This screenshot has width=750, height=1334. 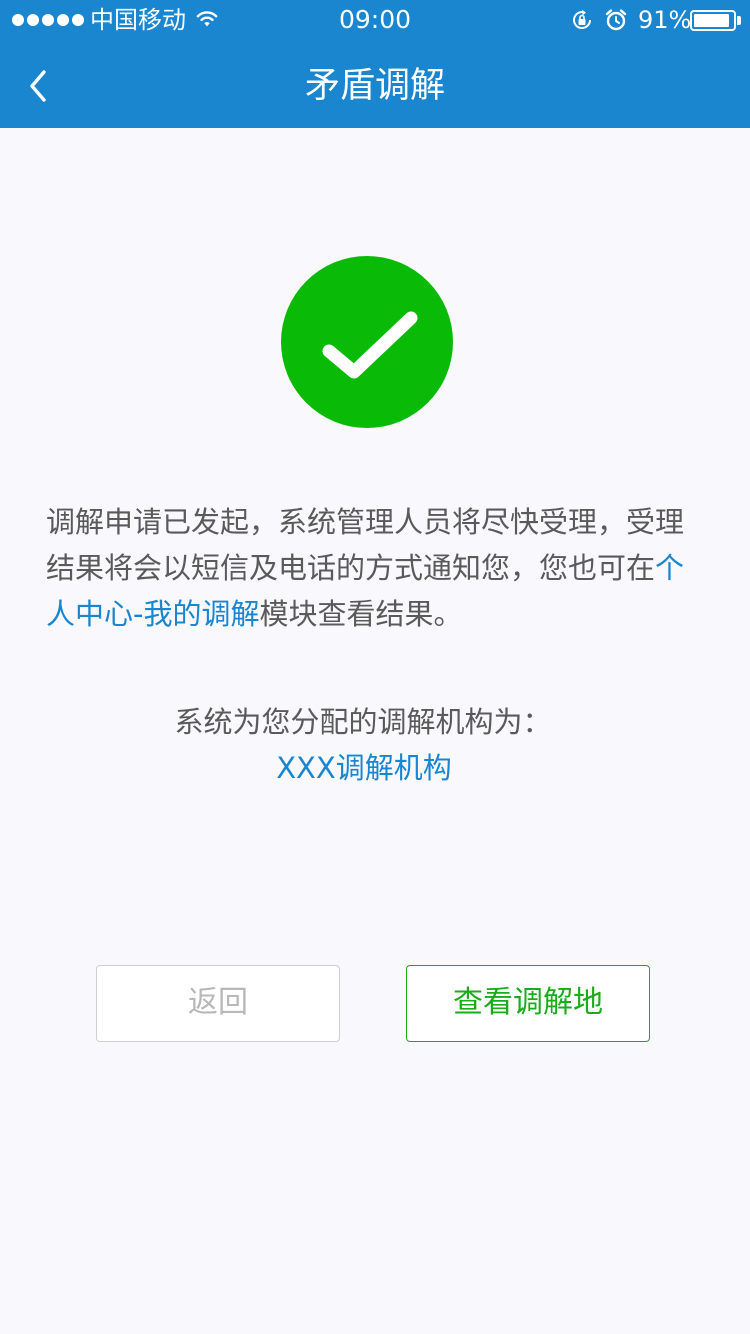 I want to click on page-title: 矛盾调解, so click(x=374, y=86).